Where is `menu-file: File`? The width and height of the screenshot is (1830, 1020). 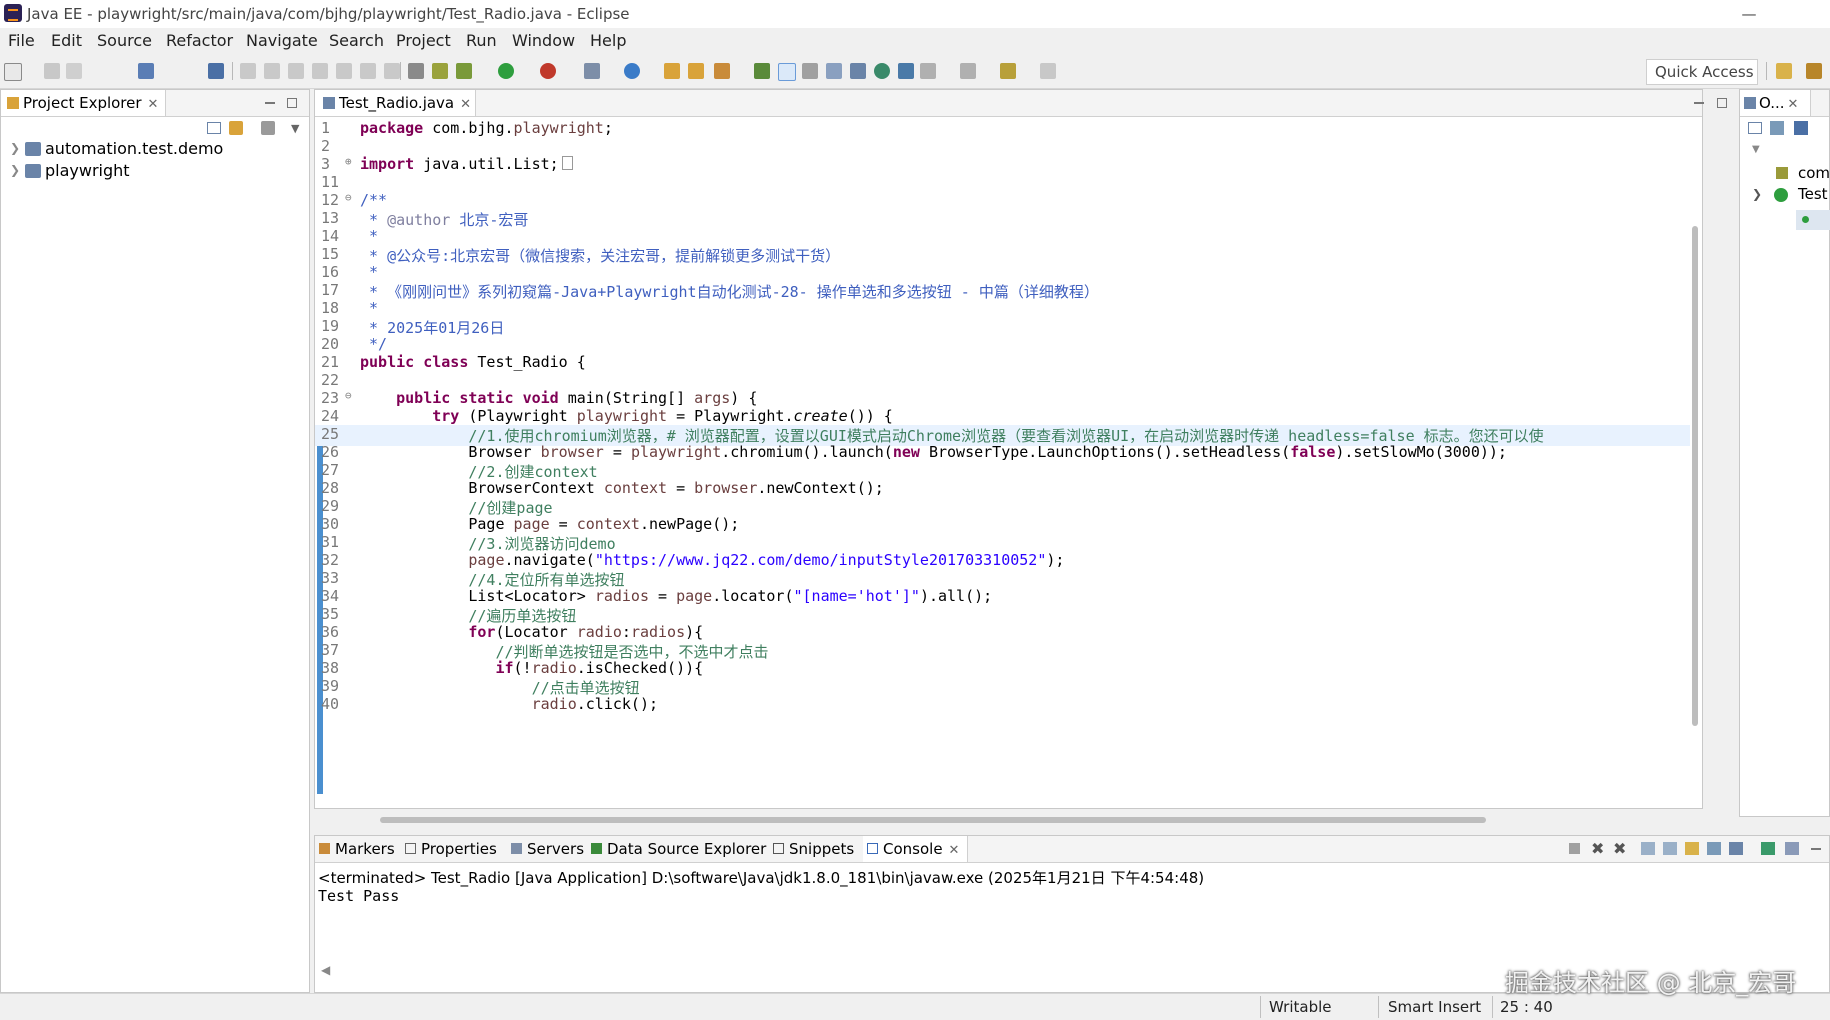 menu-file: File is located at coordinates (21, 40).